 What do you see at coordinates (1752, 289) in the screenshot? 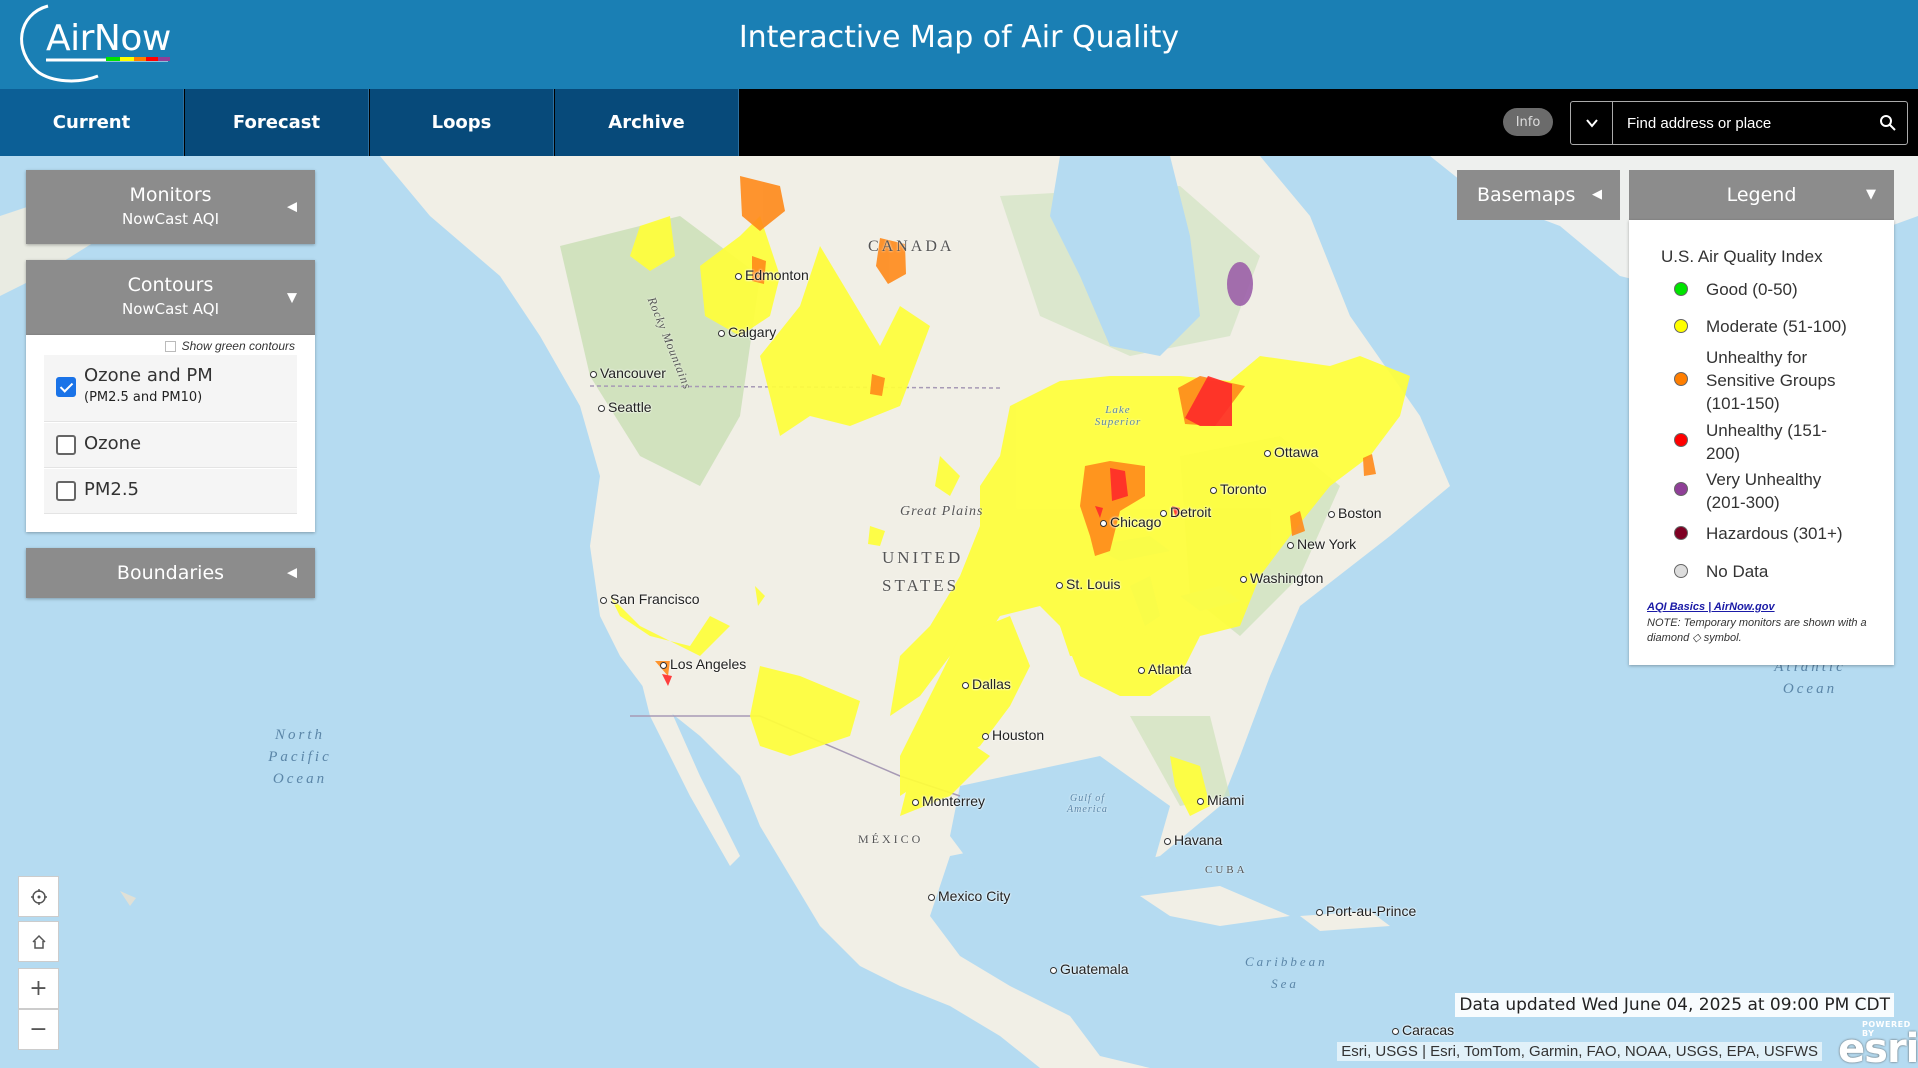
I see `legend-label: Good (0-50)` at bounding box center [1752, 289].